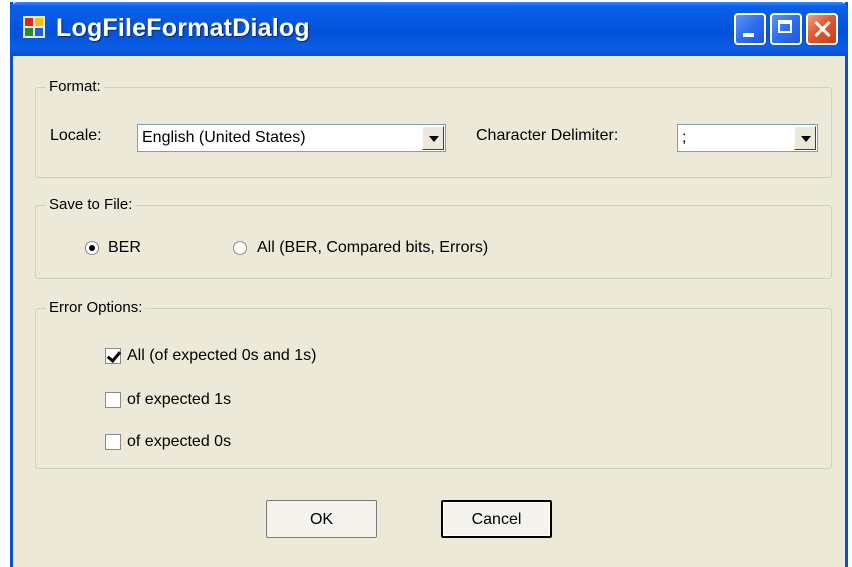 The width and height of the screenshot is (852, 567). I want to click on radio-ber, so click(92, 248).